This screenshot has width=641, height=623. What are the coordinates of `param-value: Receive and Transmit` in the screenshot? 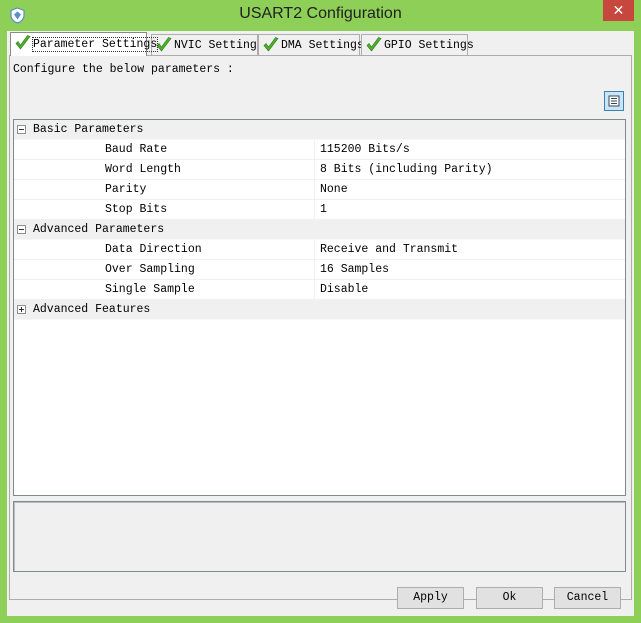 It's located at (389, 249).